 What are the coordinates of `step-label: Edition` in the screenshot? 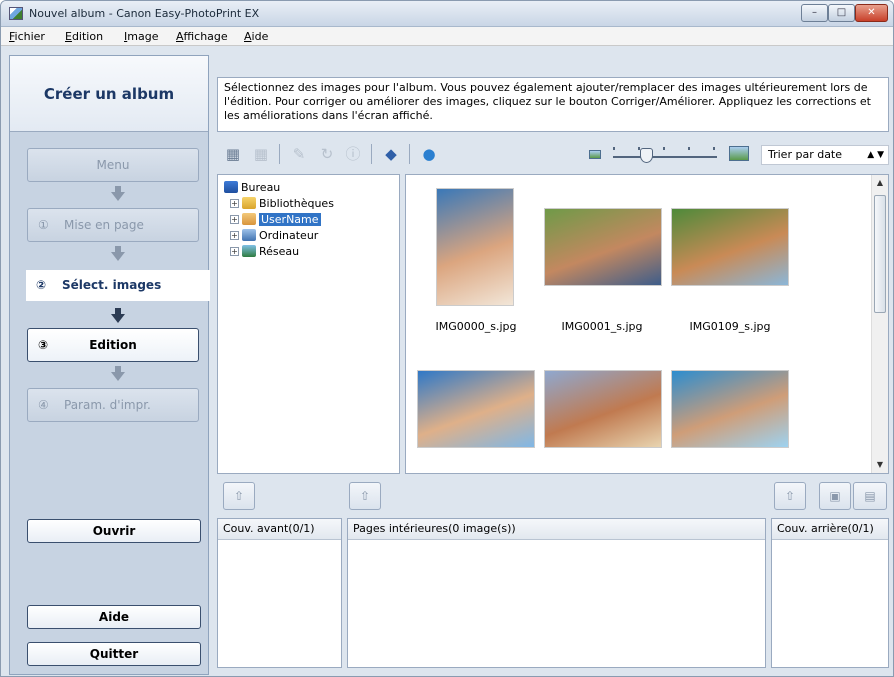 It's located at (113, 345).